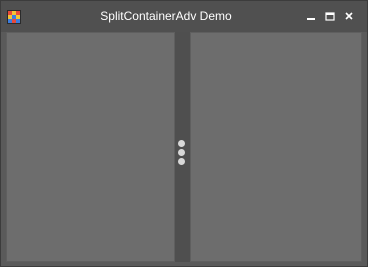  I want to click on close-icon, so click(349, 16).